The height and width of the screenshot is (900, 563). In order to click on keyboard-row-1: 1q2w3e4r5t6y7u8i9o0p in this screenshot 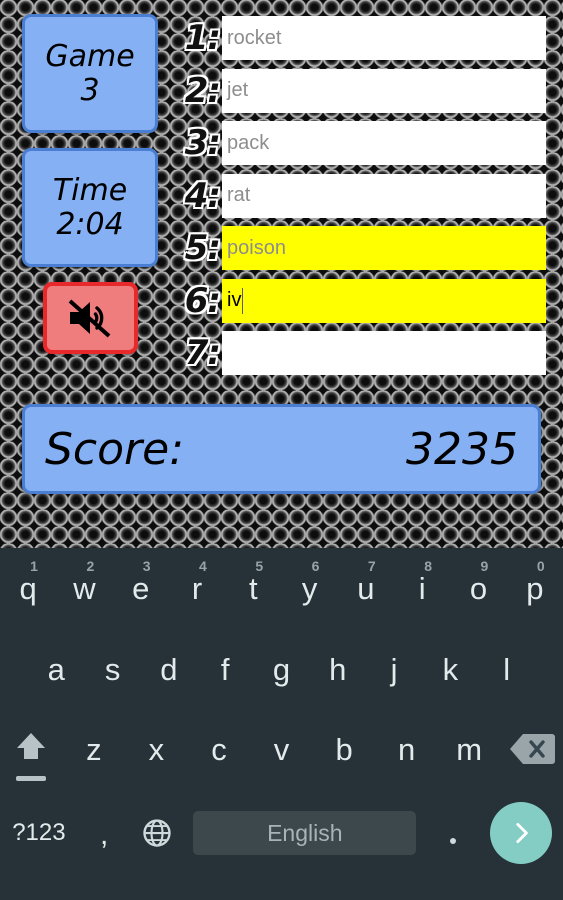, I will do `click(281, 589)`.